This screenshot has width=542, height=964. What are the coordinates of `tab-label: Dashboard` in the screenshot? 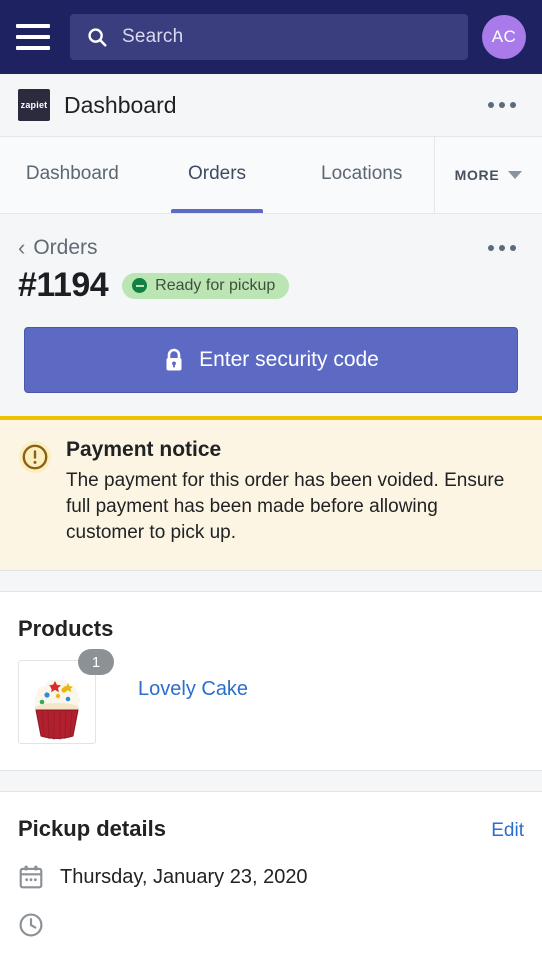 It's located at (72, 173).